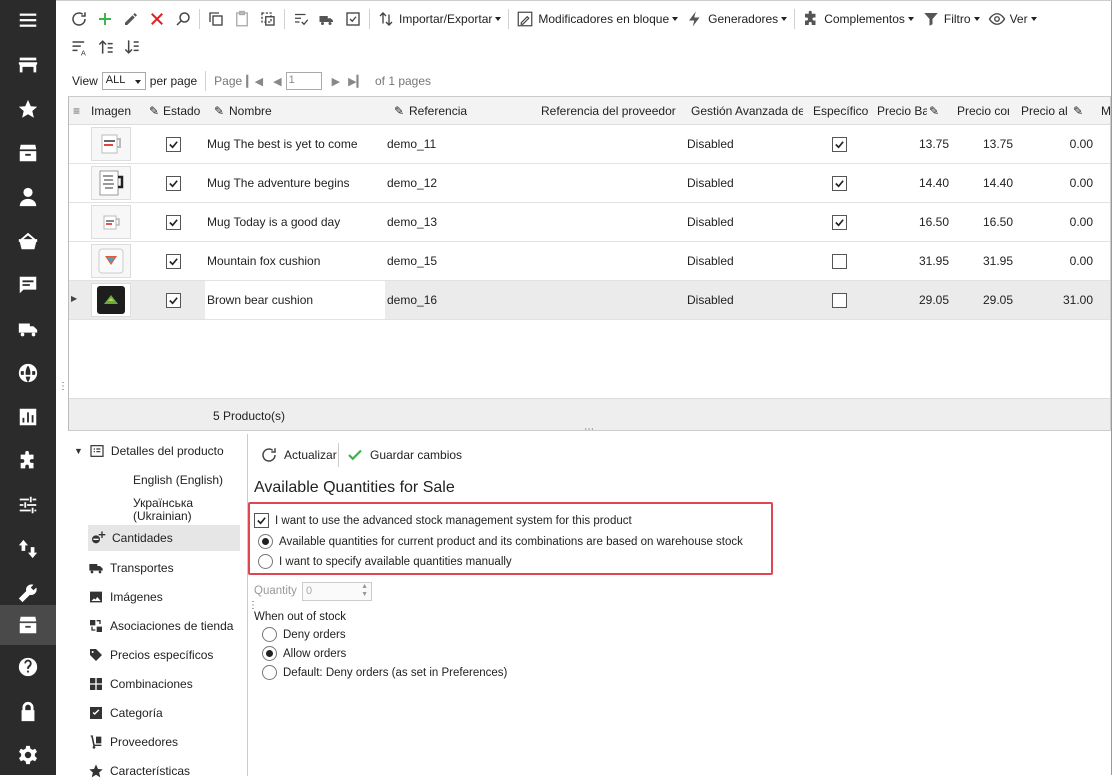 This screenshot has height=779, width=1112. Describe the element at coordinates (28, 197) in the screenshot. I see `user-icon` at that location.